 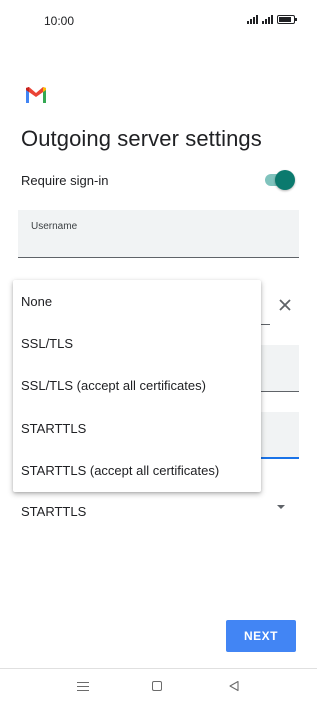 I want to click on recent-apps-icon, so click(x=83, y=686).